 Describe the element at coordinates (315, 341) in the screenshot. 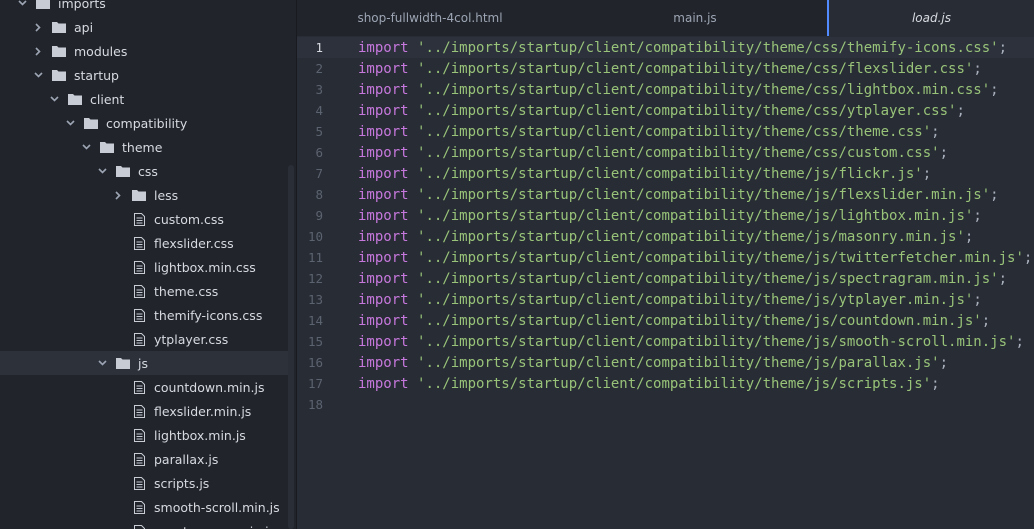

I see `line-number: 15` at that location.